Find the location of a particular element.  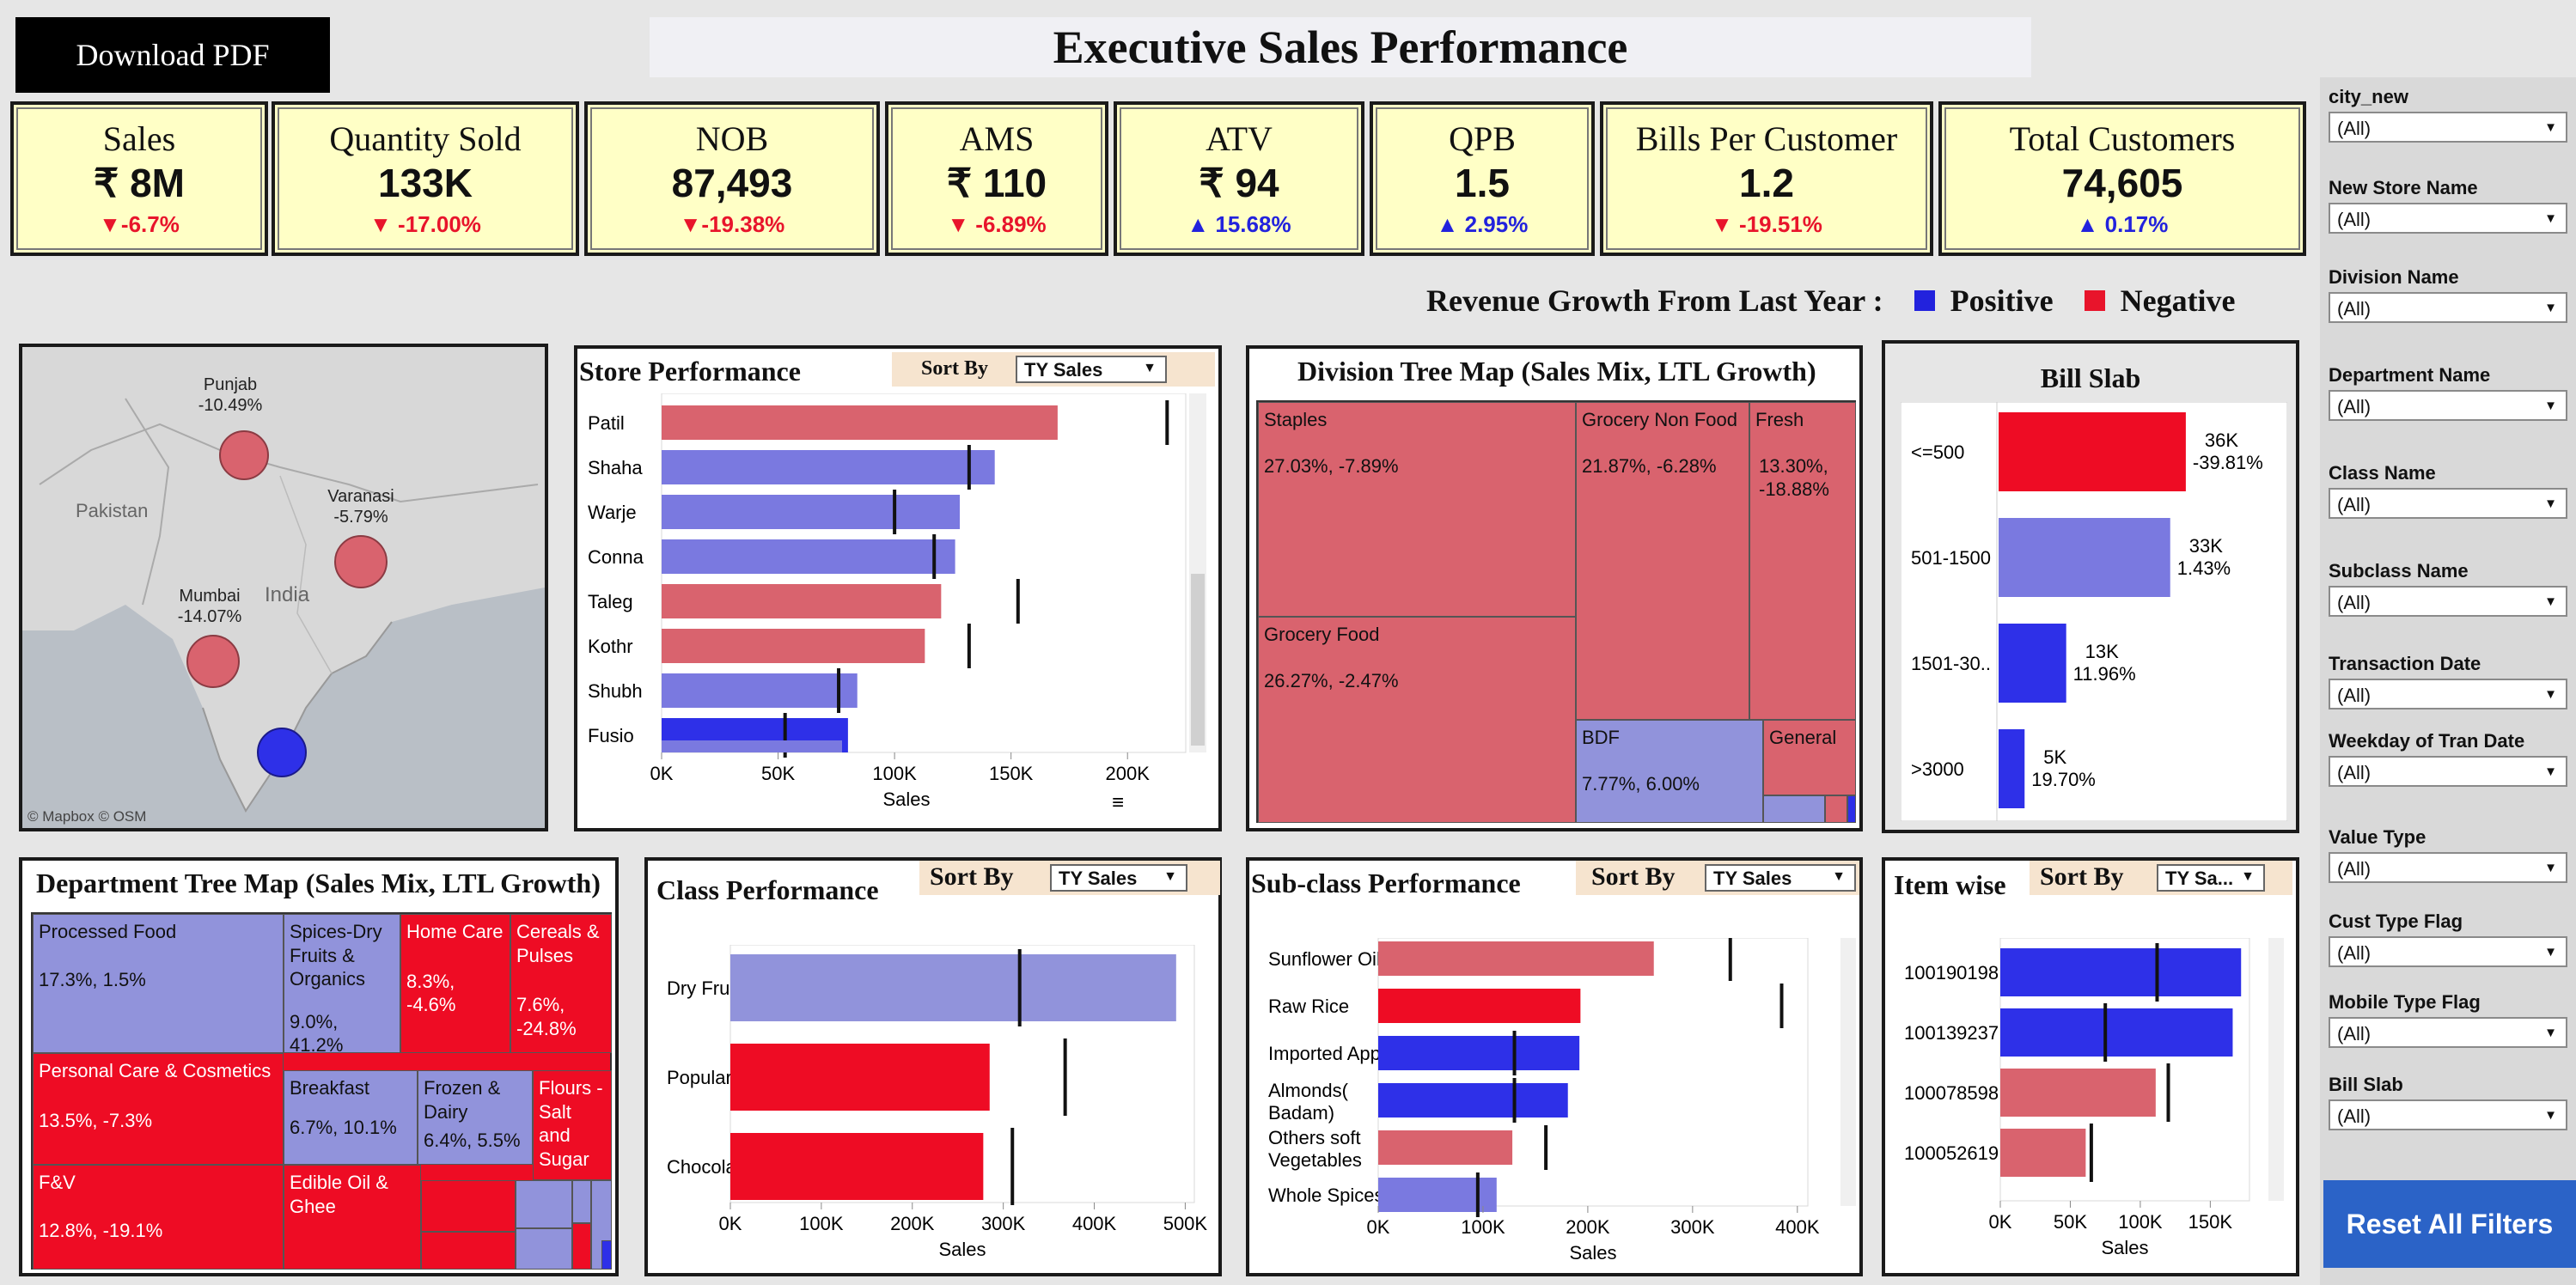

sort-value: TY Sales is located at coordinates (1063, 370).